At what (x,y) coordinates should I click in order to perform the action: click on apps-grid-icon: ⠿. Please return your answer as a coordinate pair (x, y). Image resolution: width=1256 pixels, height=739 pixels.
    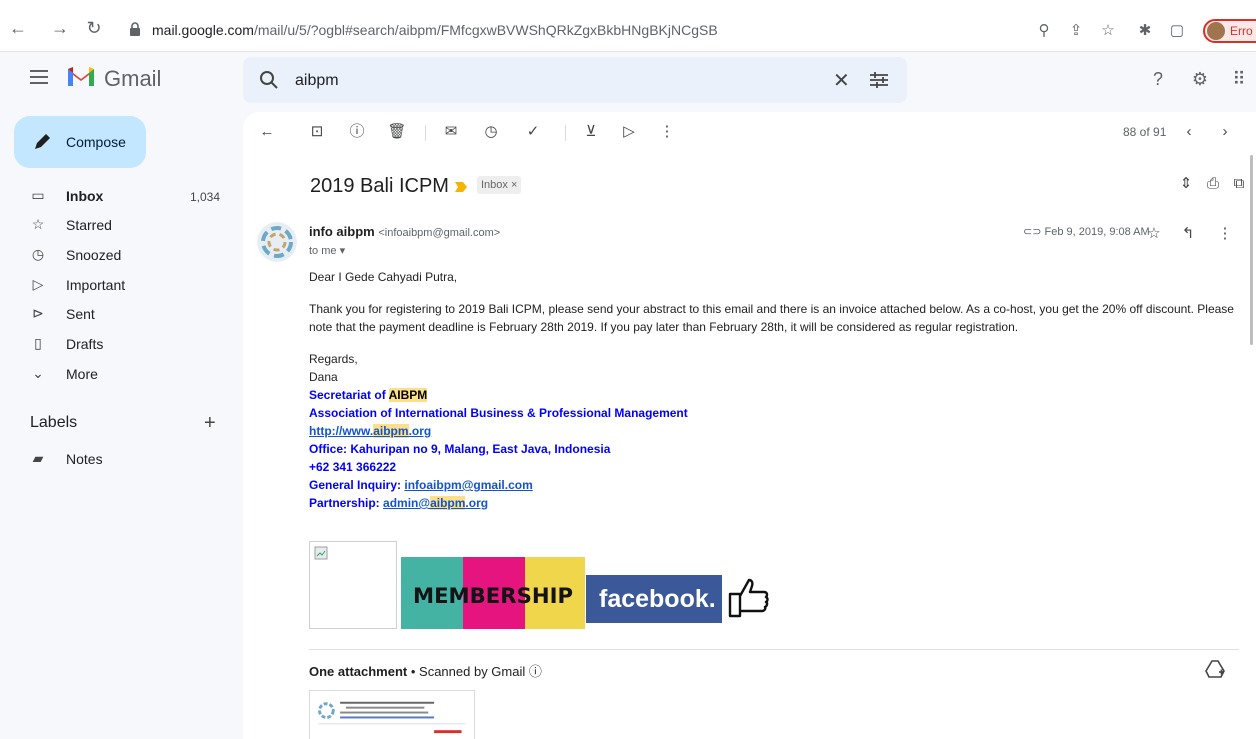
    Looking at the image, I should click on (1239, 79).